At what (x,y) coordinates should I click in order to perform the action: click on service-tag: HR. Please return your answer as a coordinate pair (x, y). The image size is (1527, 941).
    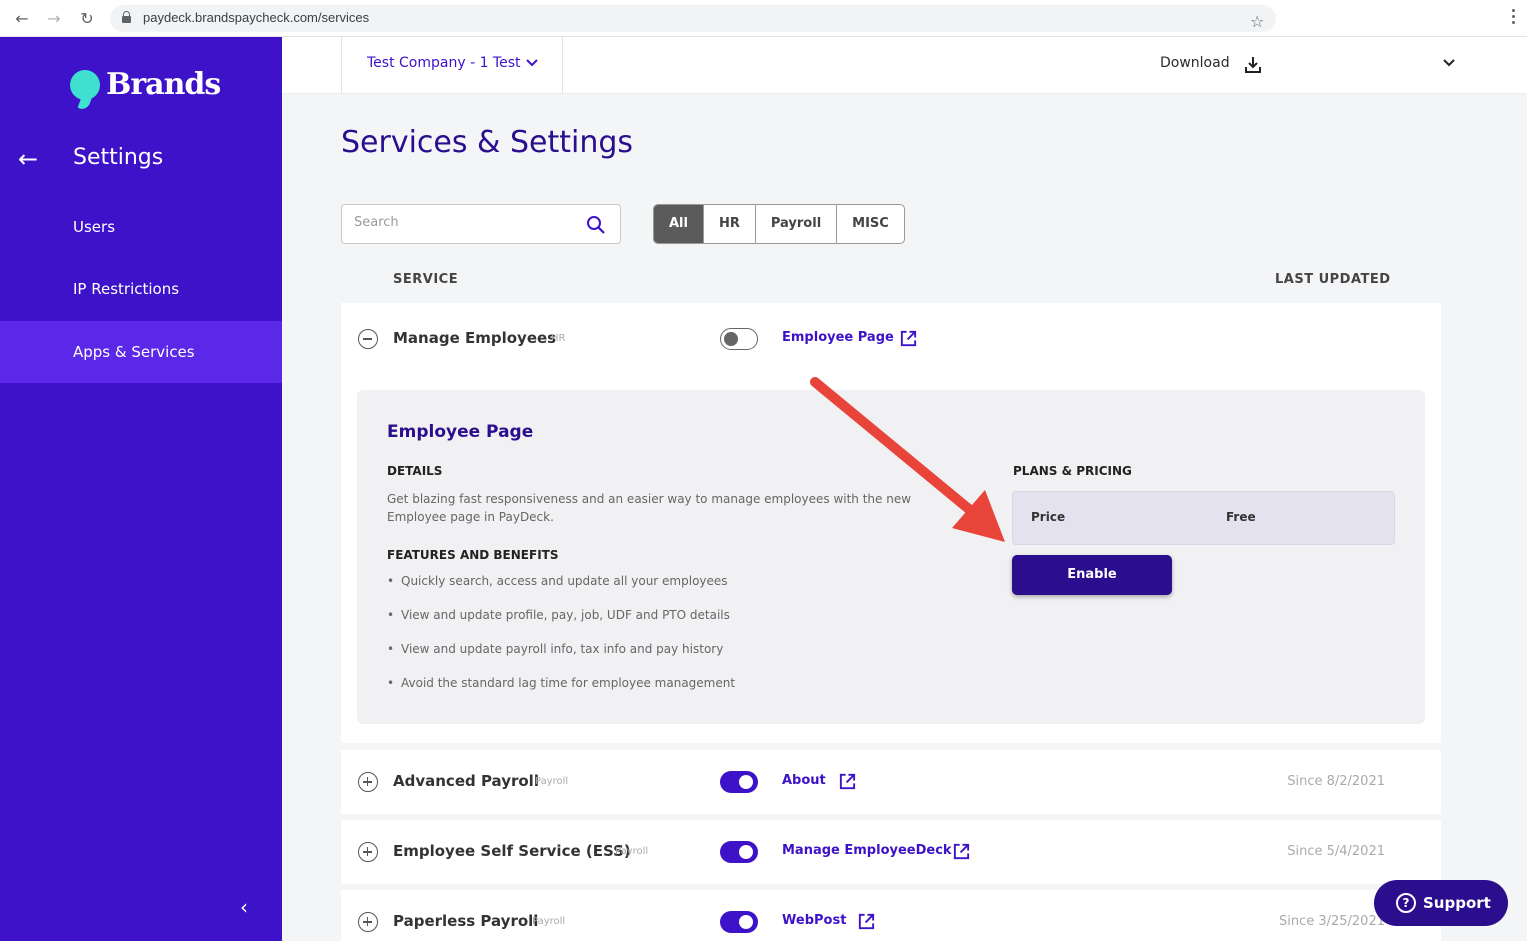
    Looking at the image, I should click on (558, 338).